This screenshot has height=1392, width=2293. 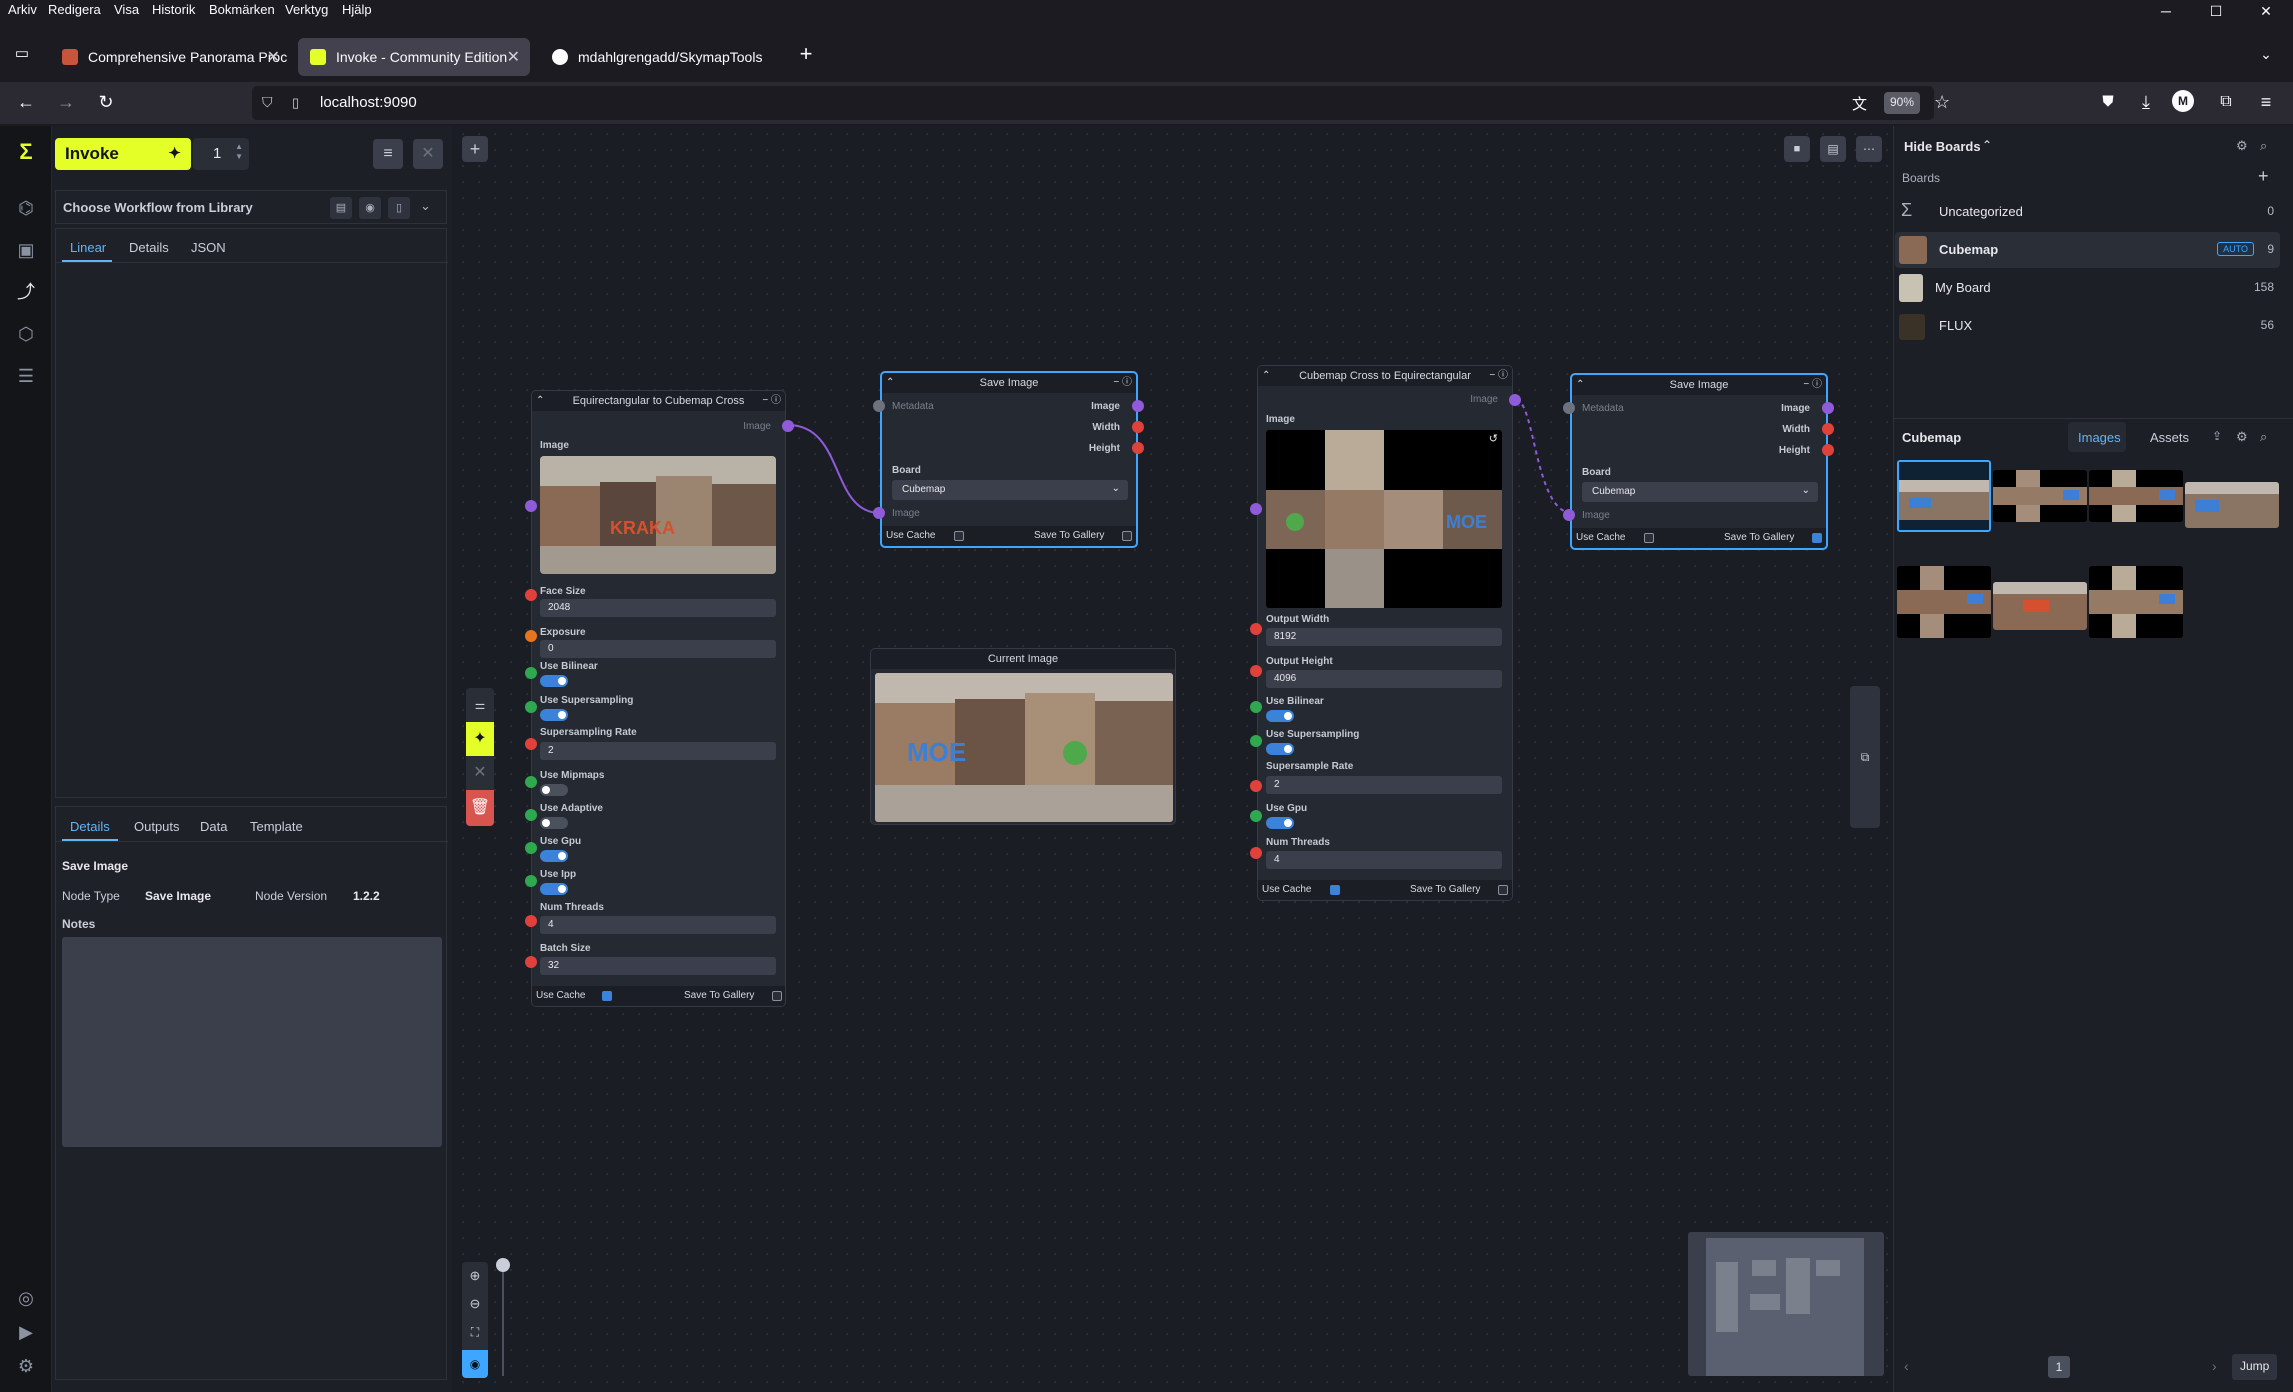 I want to click on invoke-button: Invoke ✦, so click(x=123, y=154).